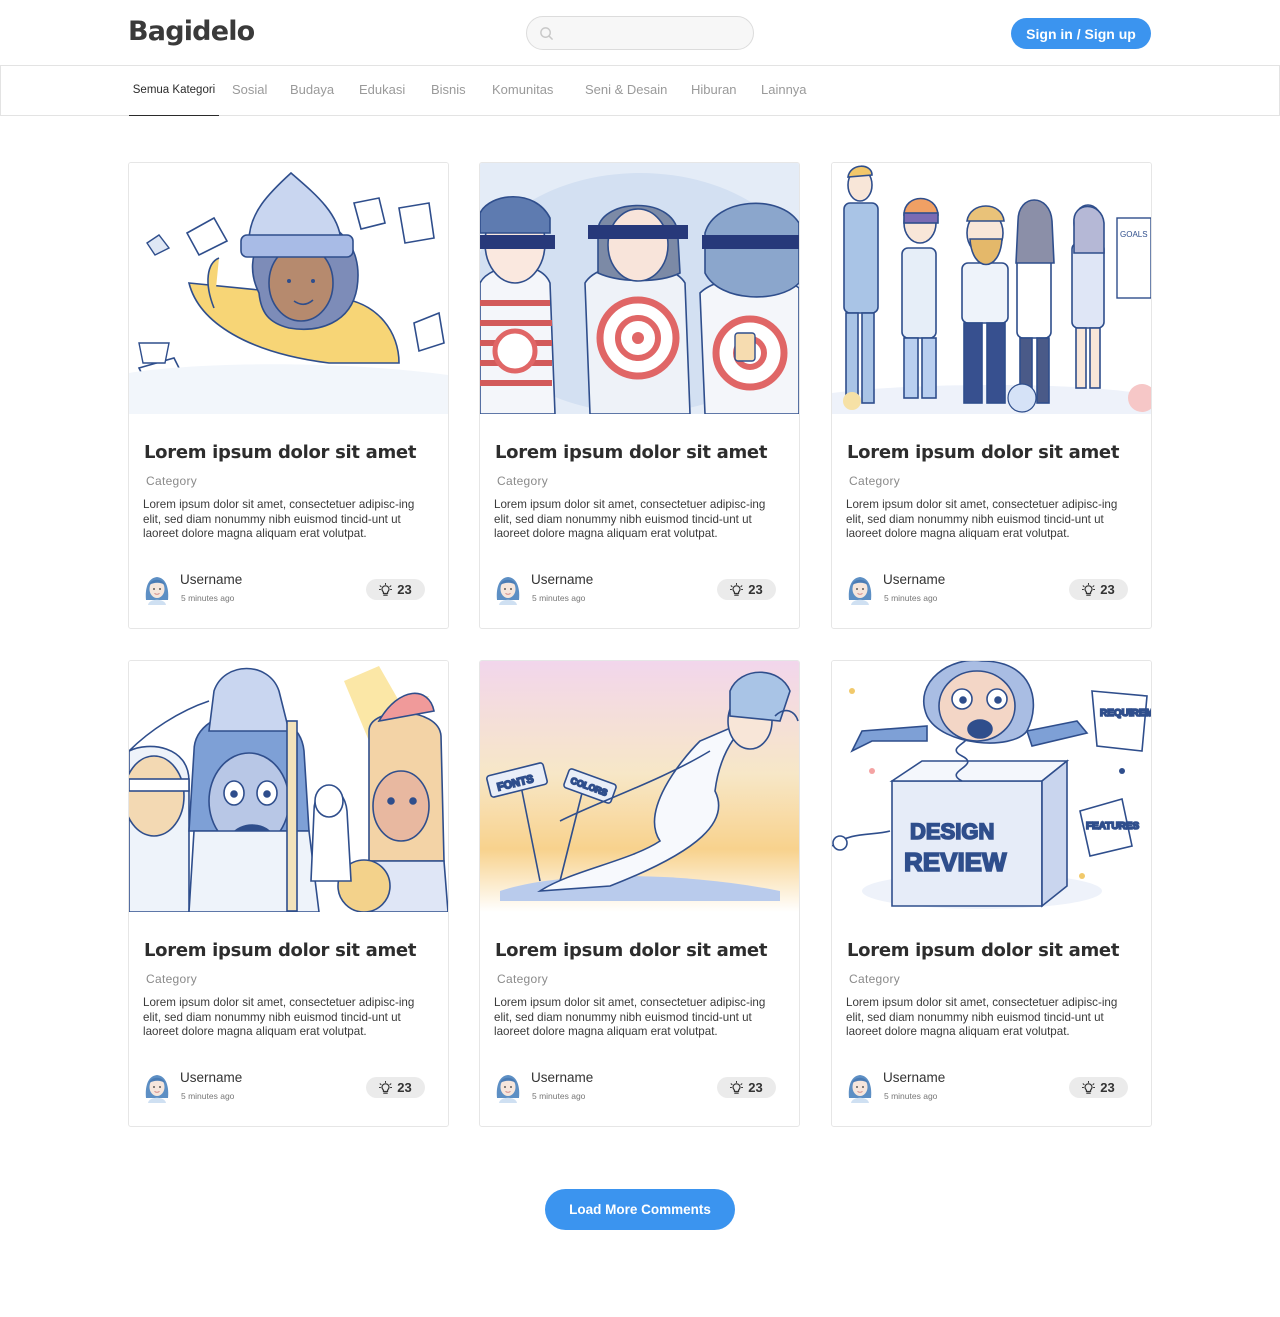  Describe the element at coordinates (448, 91) in the screenshot. I see `tab-bisnis: Bisnis` at that location.